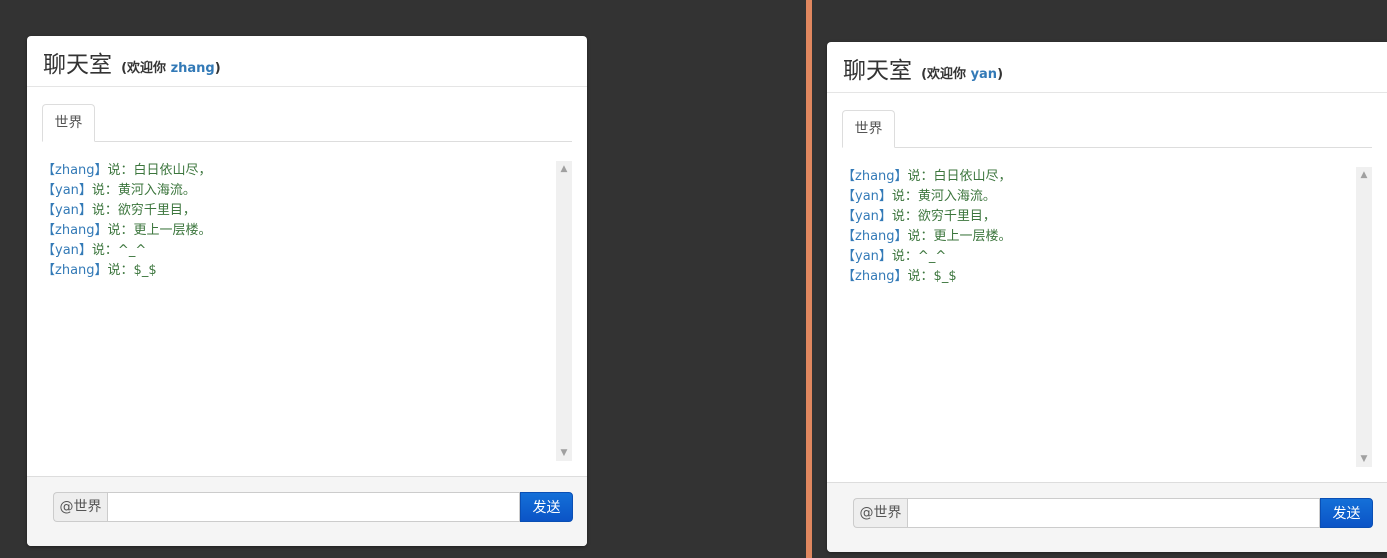  What do you see at coordinates (809, 279) in the screenshot?
I see `window-divider` at bounding box center [809, 279].